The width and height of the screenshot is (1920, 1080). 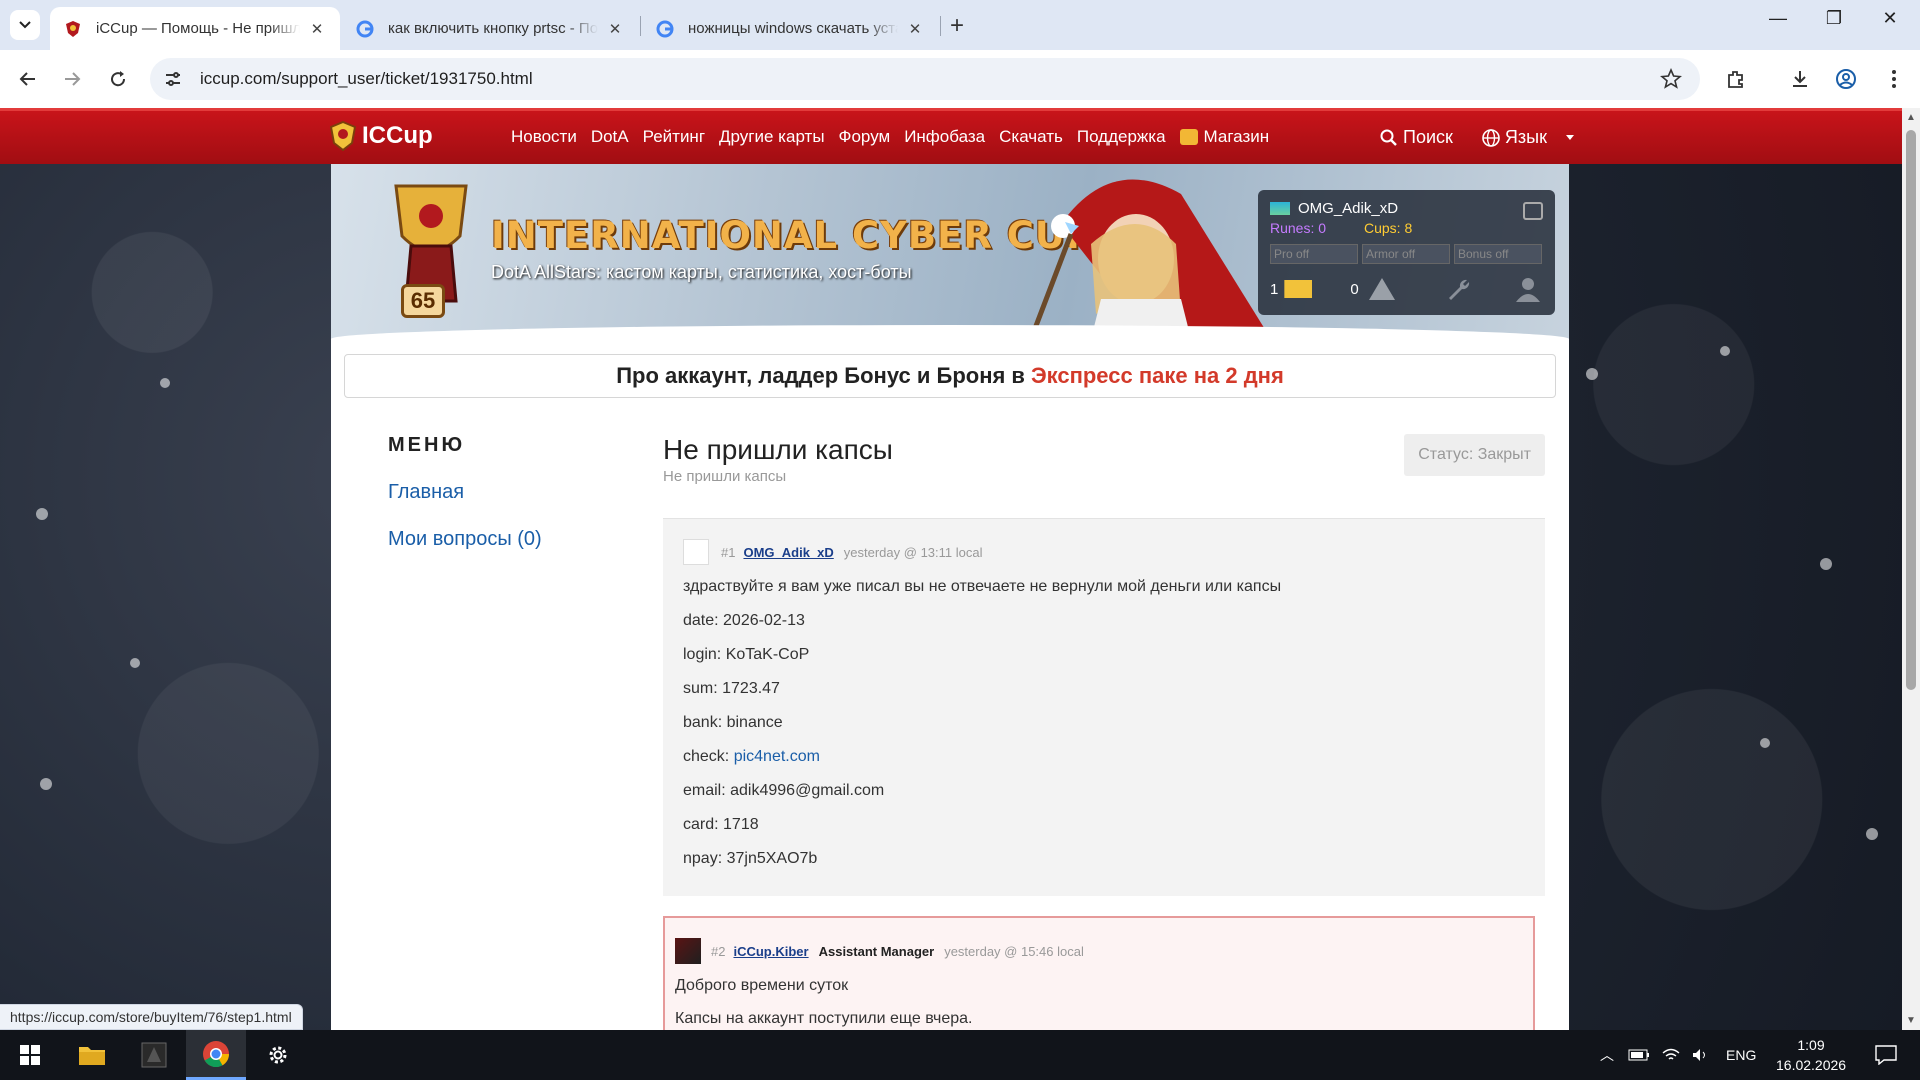 What do you see at coordinates (790, 28) in the screenshot?
I see `tab-google-scissors: ножницы windows скачать установить ✕` at bounding box center [790, 28].